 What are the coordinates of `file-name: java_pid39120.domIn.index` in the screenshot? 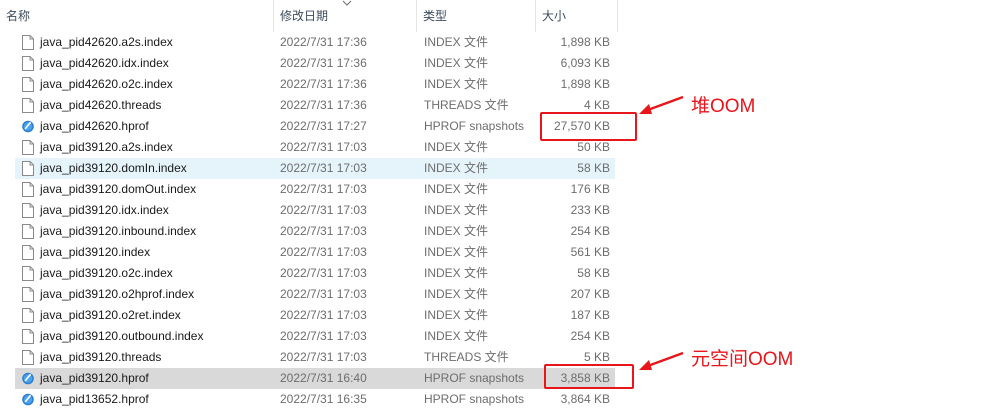 It's located at (113, 168).